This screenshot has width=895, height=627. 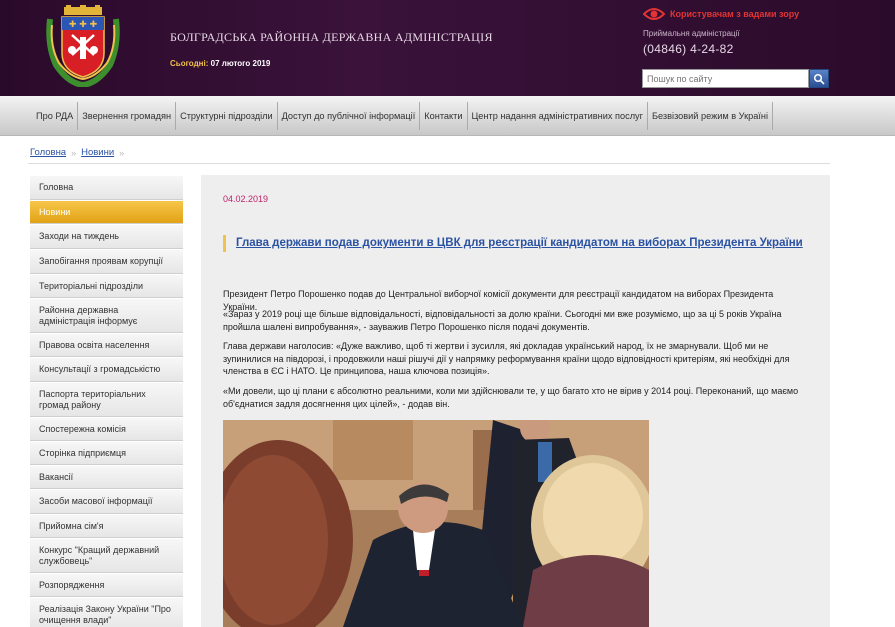 I want to click on vision-impaired-link: Користувачам з вадами зору, so click(x=721, y=14).